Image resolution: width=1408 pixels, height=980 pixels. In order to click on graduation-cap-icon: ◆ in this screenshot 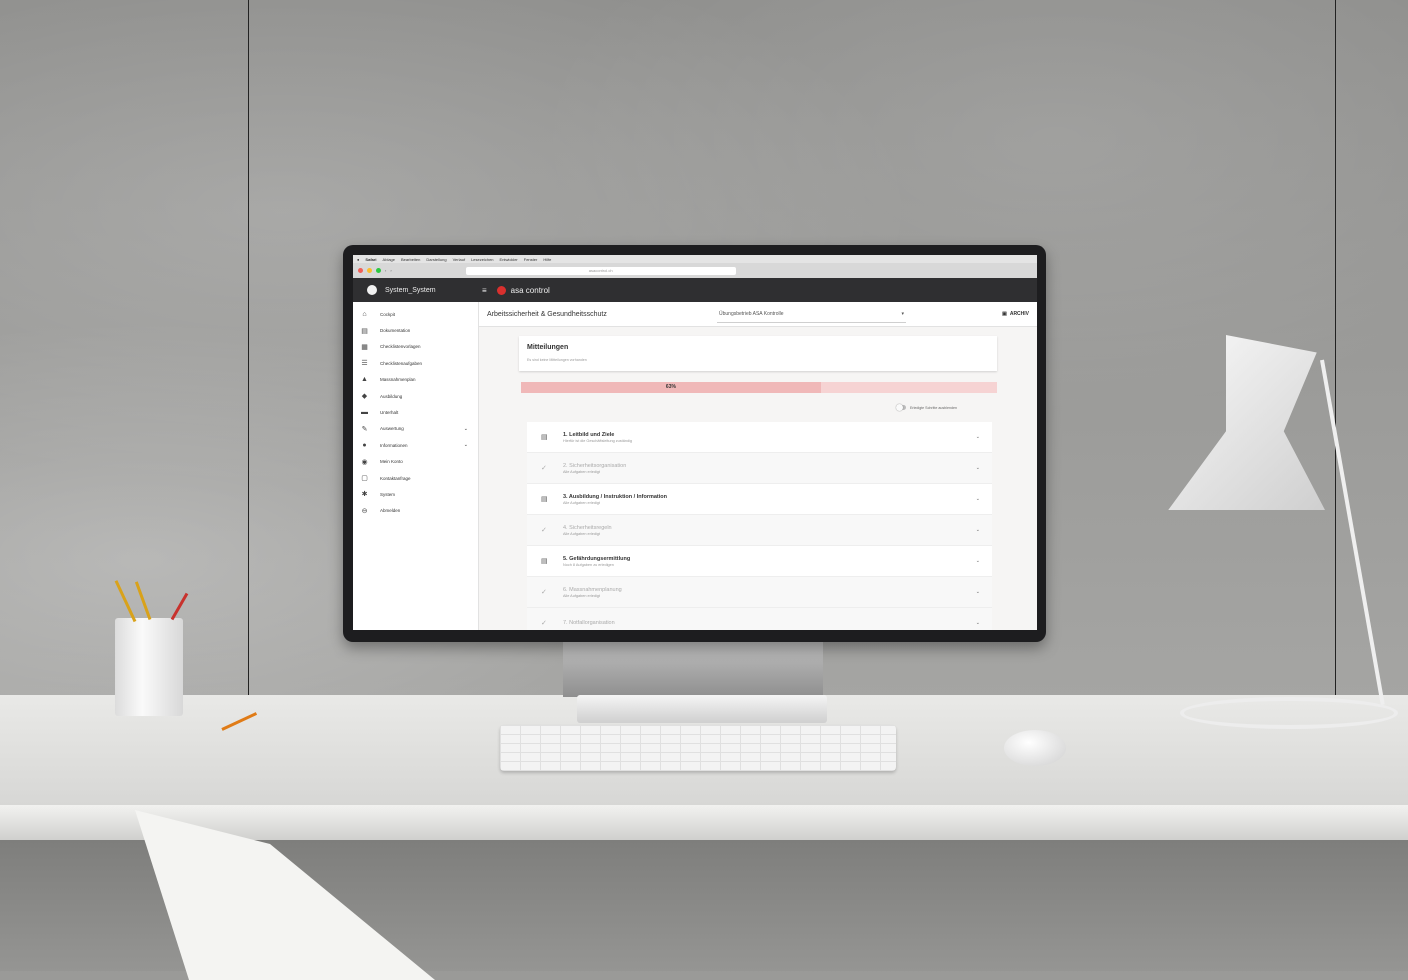, I will do `click(364, 397)`.